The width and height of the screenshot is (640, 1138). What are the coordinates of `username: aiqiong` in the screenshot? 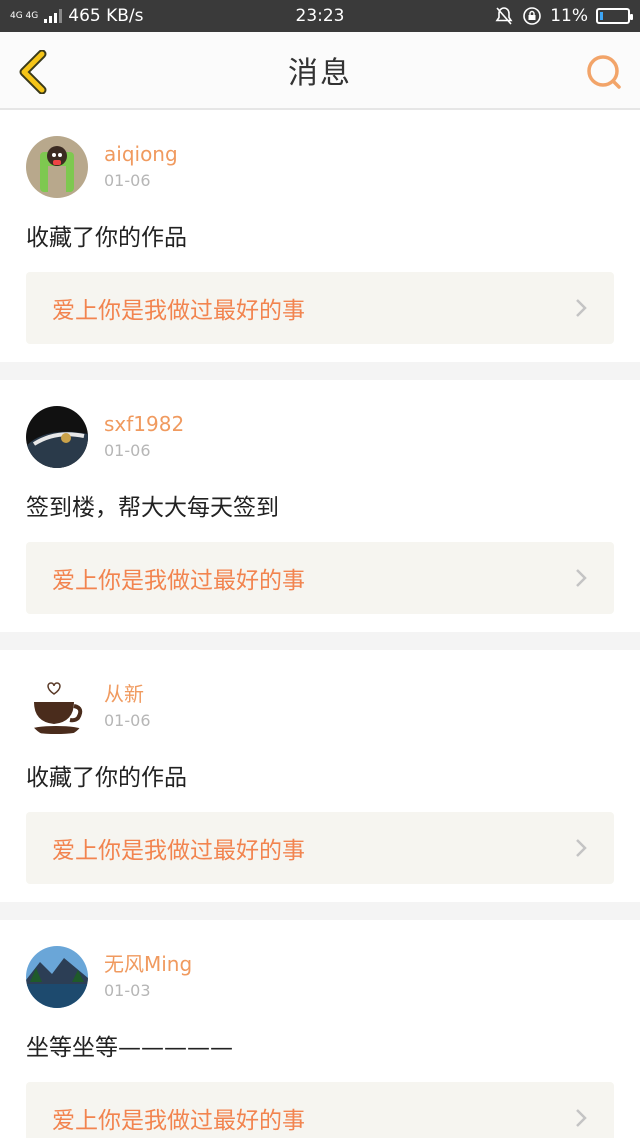 It's located at (141, 154).